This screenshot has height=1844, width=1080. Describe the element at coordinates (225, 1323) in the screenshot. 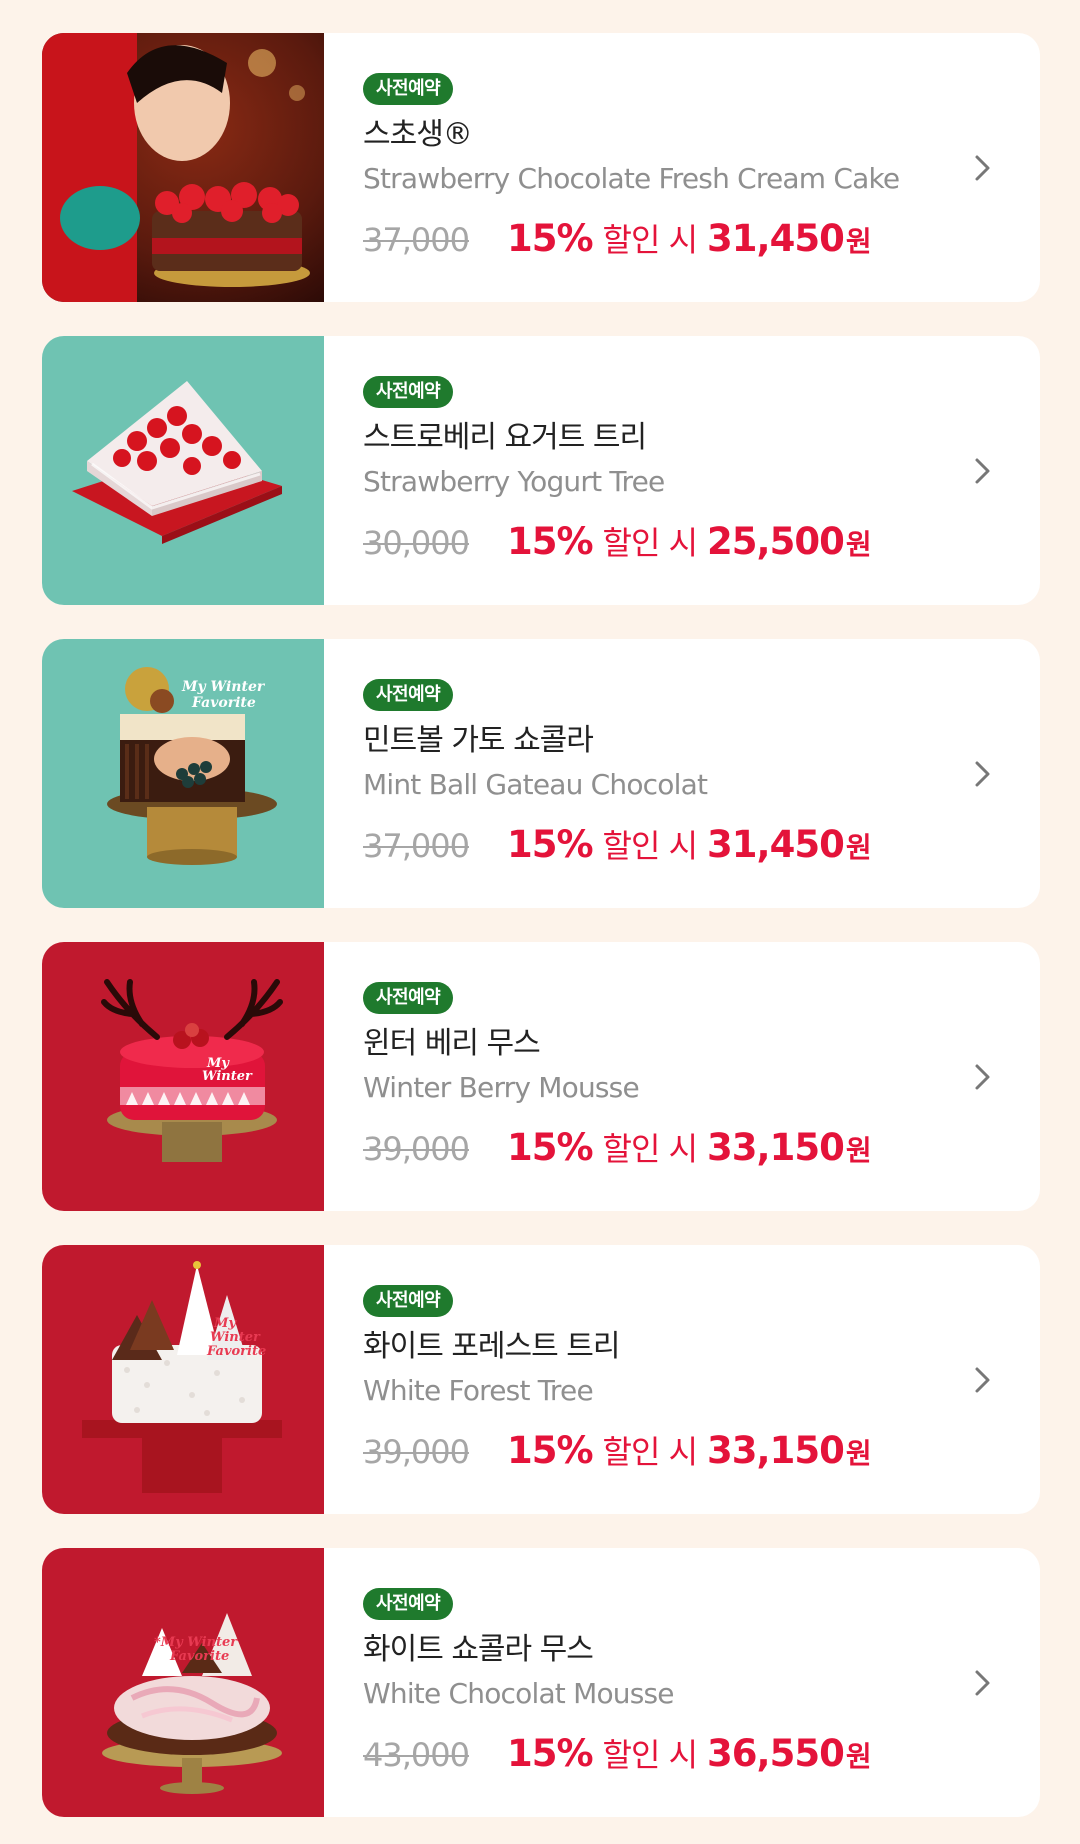

I see `svg-text: My` at that location.